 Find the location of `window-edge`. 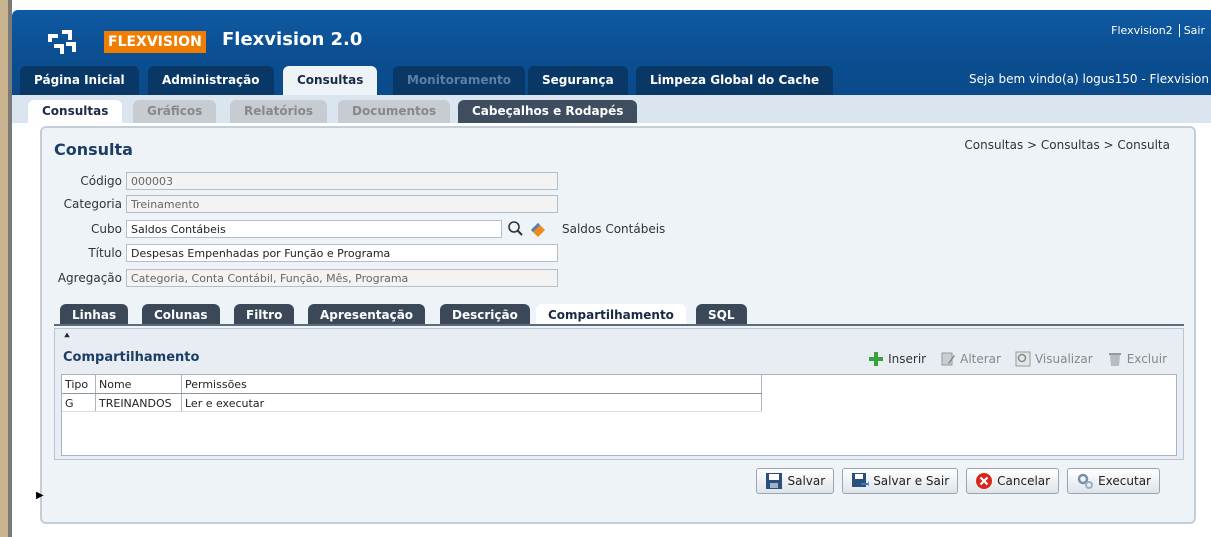

window-edge is located at coordinates (4, 268).